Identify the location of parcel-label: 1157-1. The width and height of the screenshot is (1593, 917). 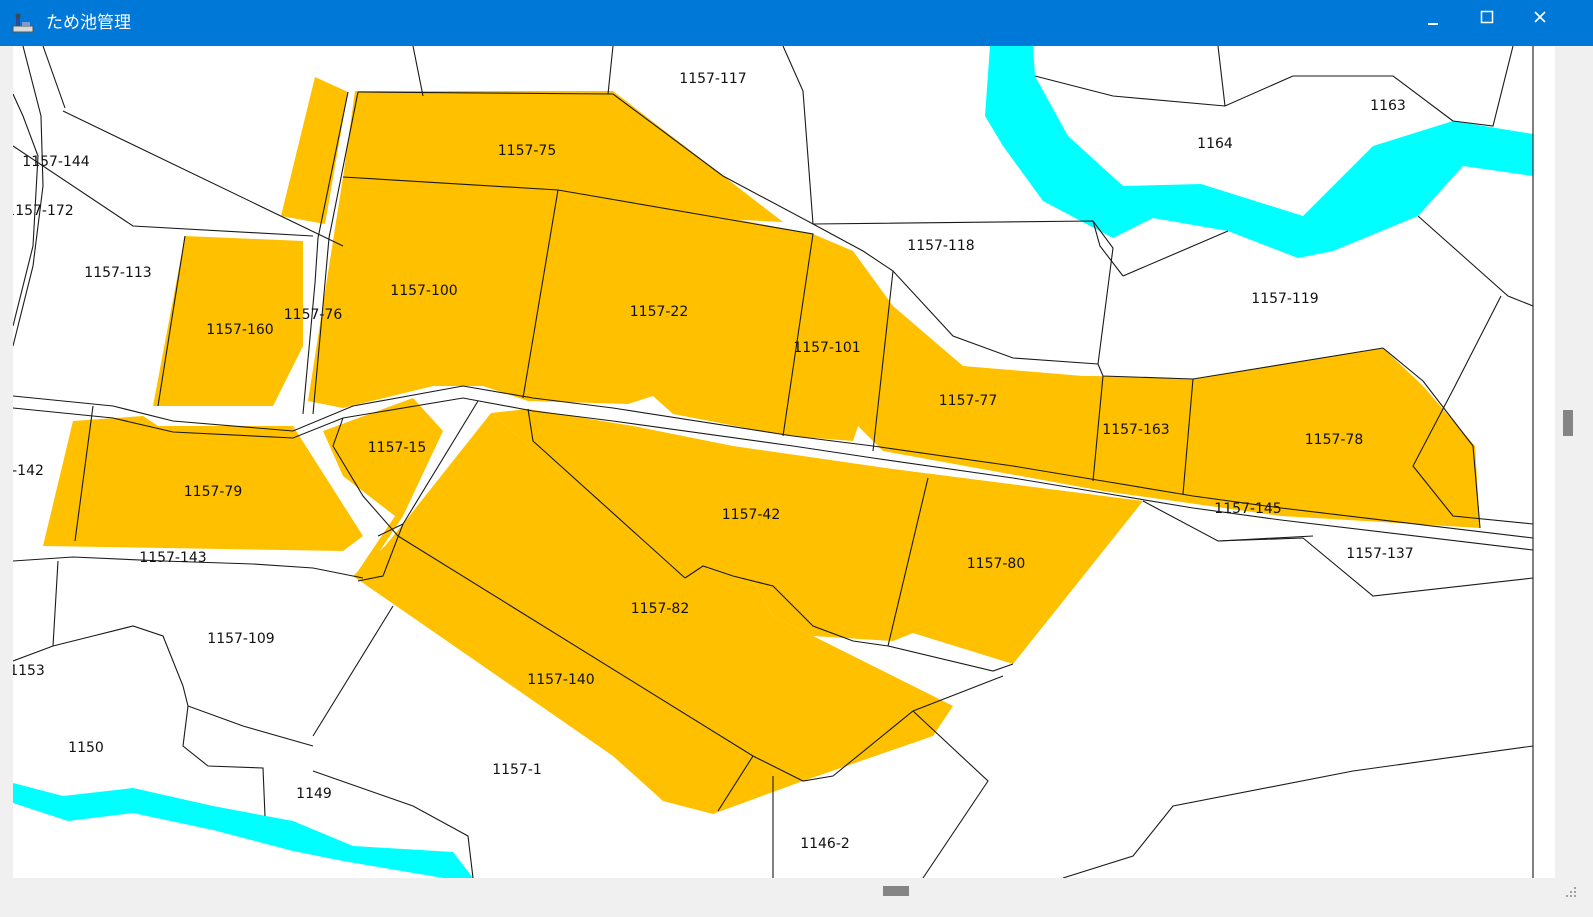
(517, 770).